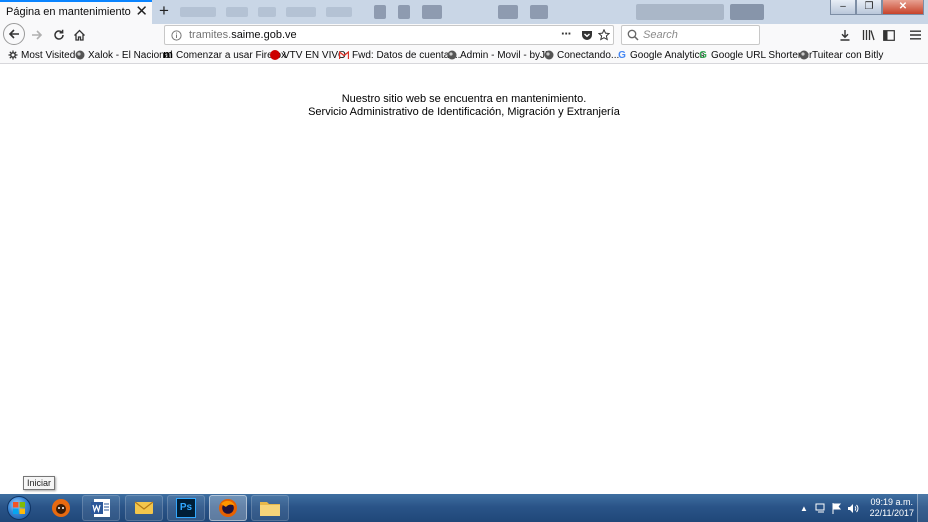 Image resolution: width=928 pixels, height=522 pixels. I want to click on minimize-button: –, so click(843, 7).